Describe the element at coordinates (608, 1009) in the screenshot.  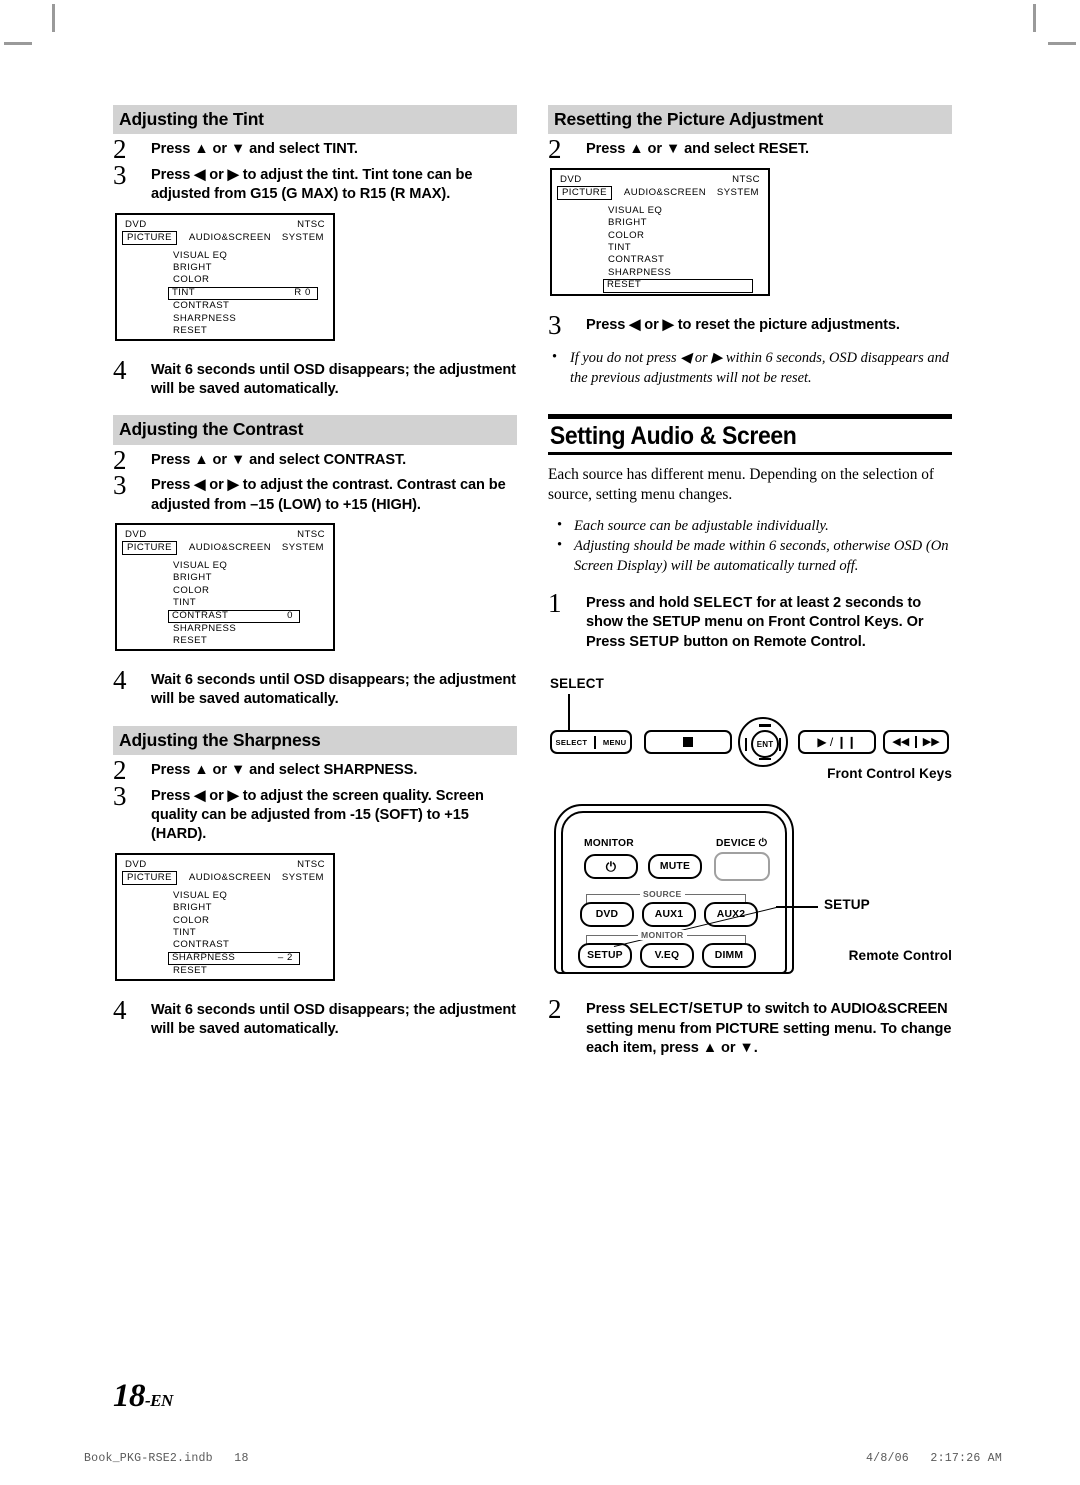
I see `step-text-segment: Press` at that location.